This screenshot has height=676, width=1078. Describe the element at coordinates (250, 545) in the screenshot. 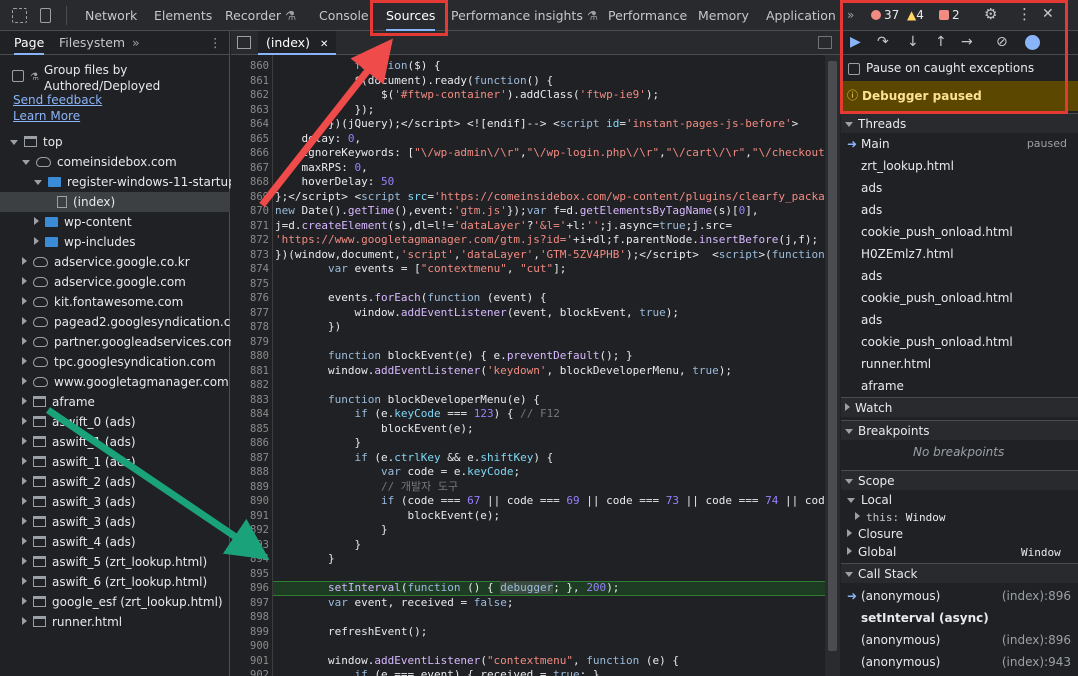

I see `line-number: 893` at that location.